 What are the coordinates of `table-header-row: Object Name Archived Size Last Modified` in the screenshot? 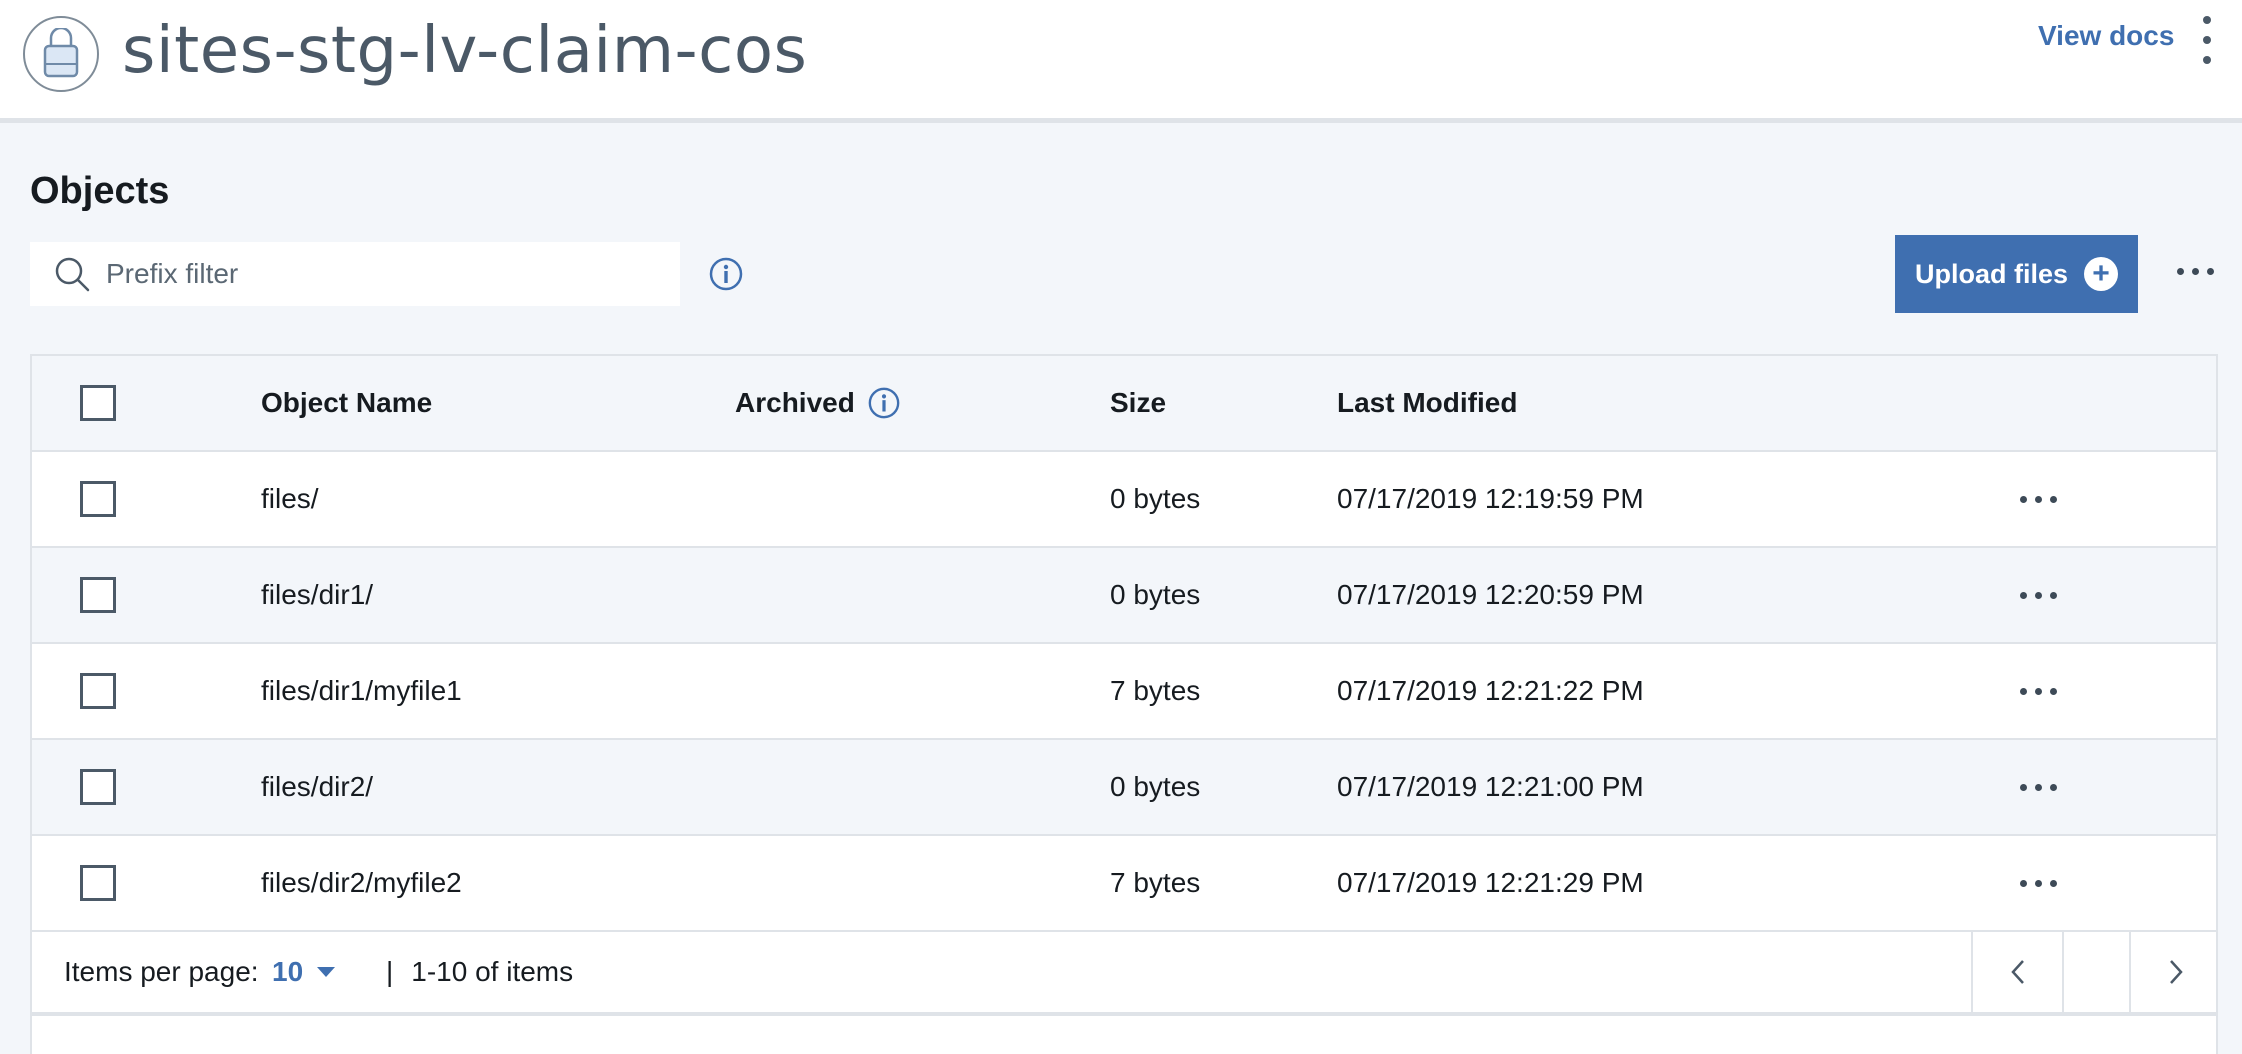 It's located at (1124, 404).